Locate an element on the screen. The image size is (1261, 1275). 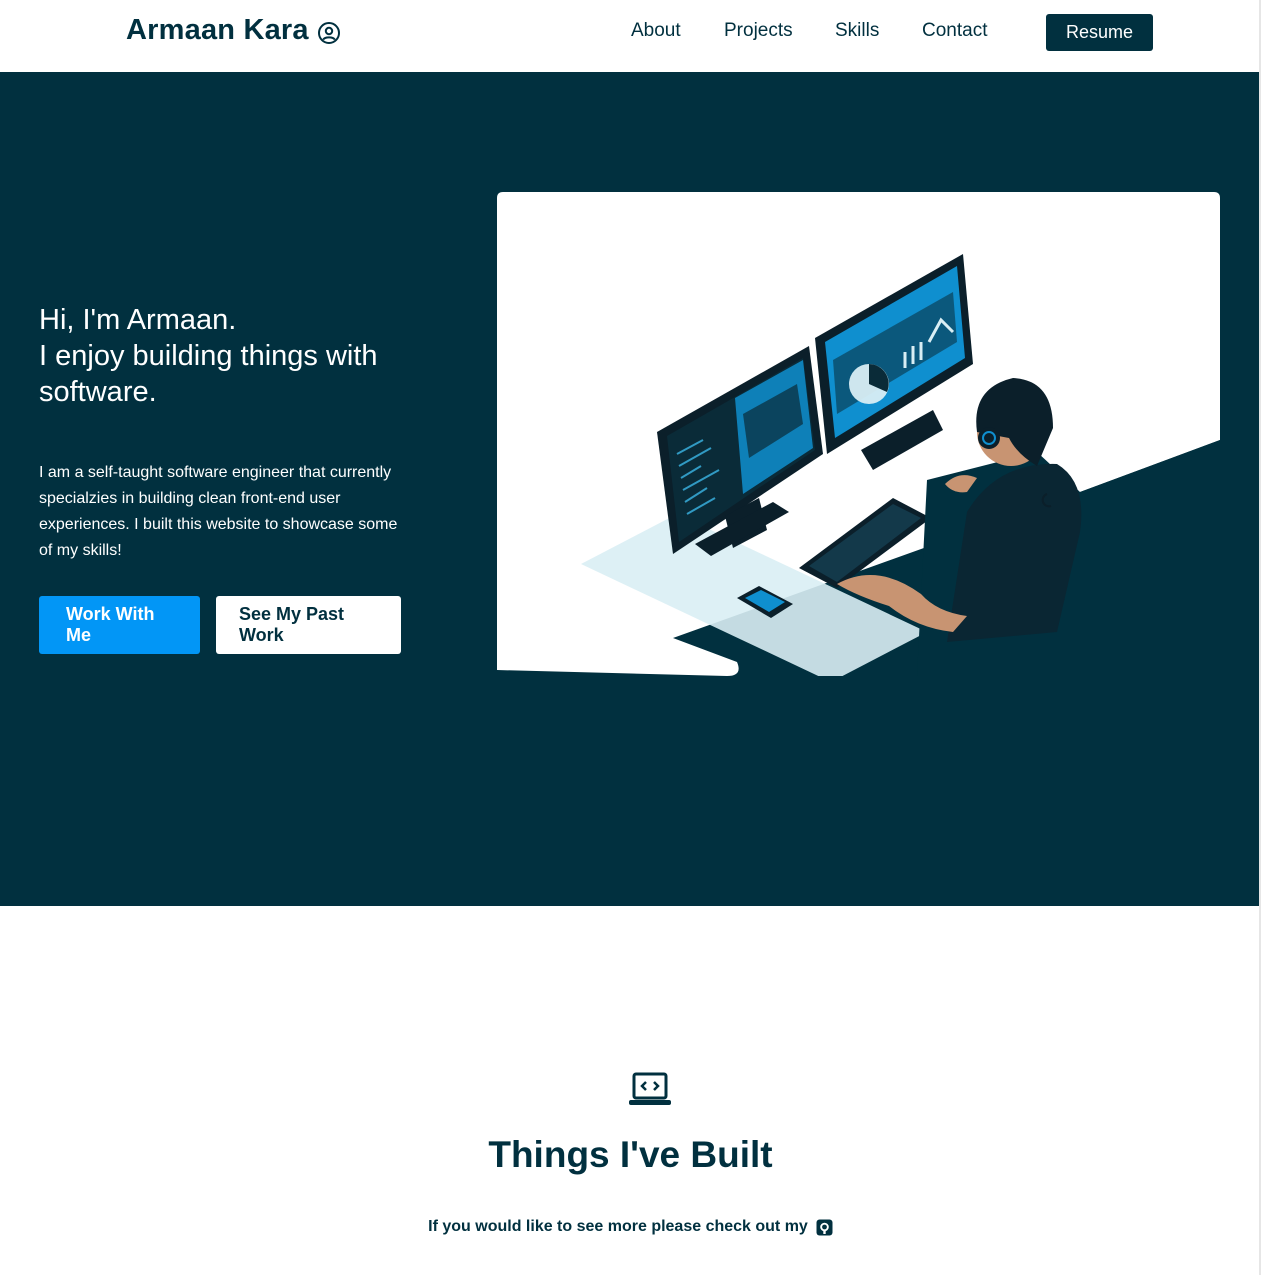
hero-heading-line2: I enjoy building things with software. is located at coordinates (208, 374).